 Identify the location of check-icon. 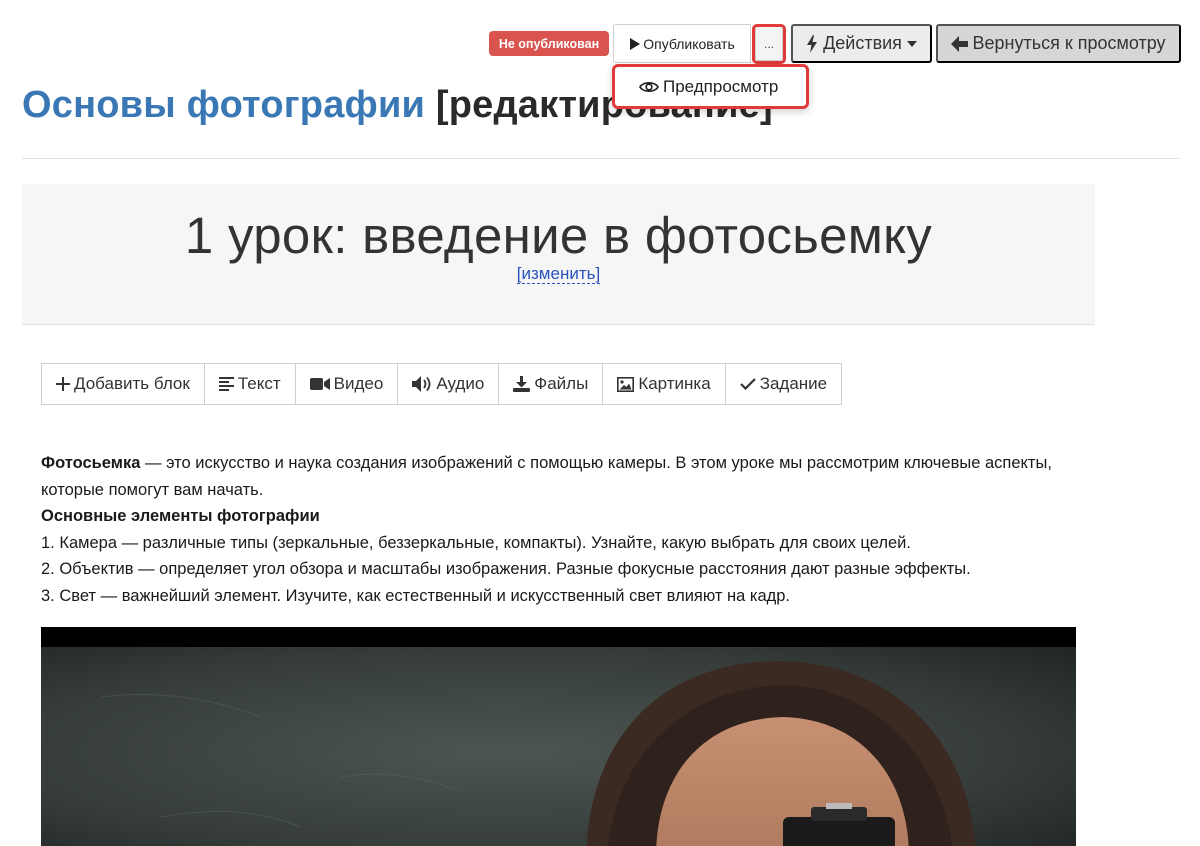
(747, 384).